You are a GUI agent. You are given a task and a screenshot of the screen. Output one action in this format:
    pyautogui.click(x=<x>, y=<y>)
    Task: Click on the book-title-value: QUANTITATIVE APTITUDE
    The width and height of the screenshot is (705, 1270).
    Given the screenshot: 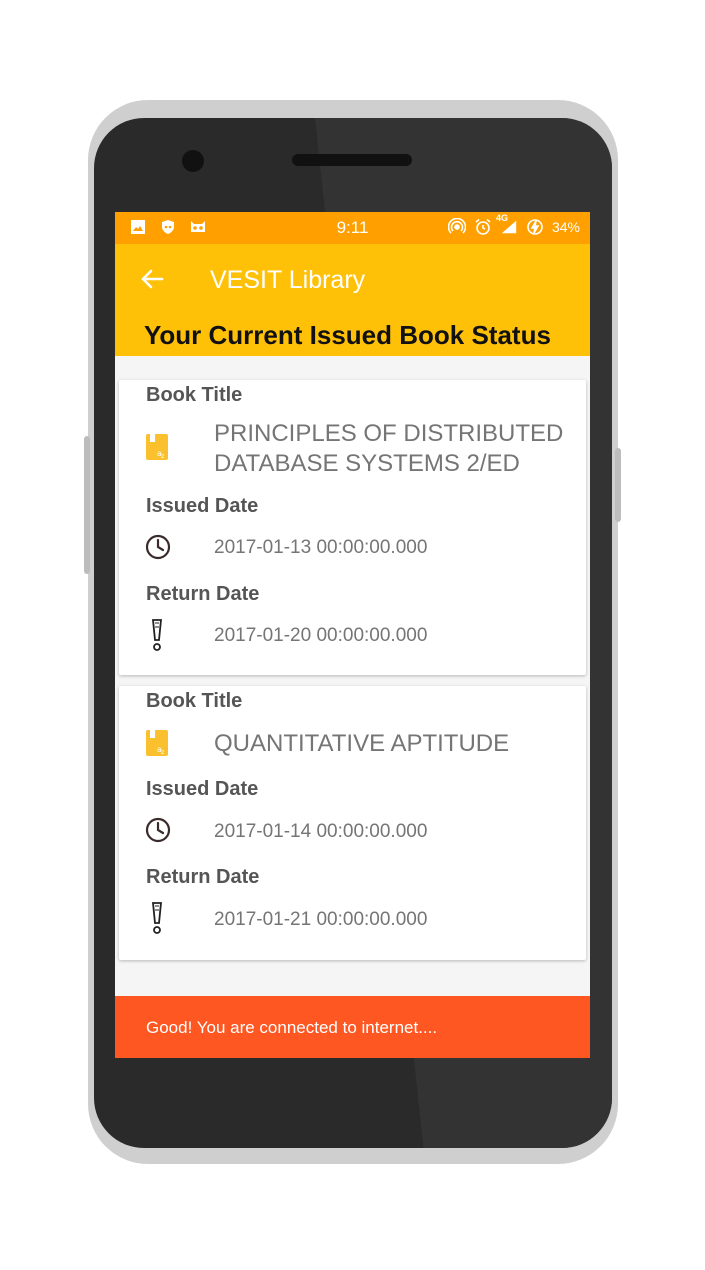 What is the action you would take?
    pyautogui.click(x=362, y=743)
    